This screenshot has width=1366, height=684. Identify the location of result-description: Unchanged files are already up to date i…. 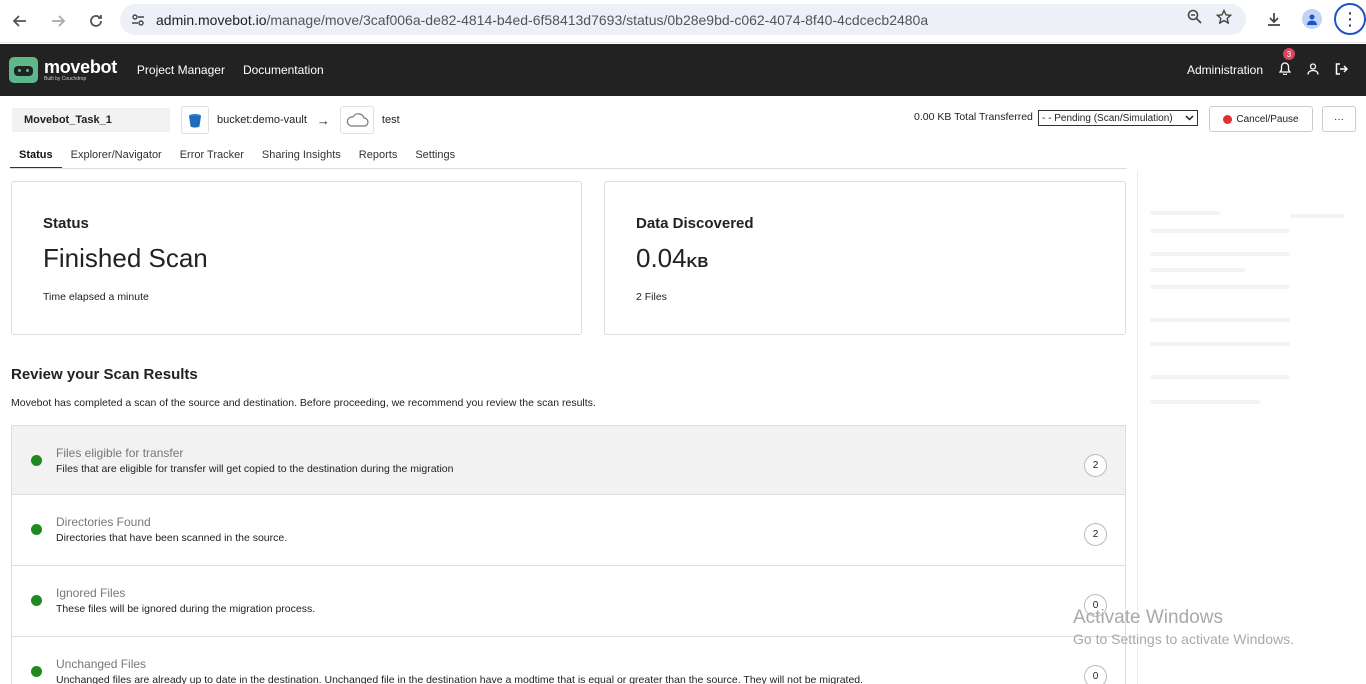
(460, 679).